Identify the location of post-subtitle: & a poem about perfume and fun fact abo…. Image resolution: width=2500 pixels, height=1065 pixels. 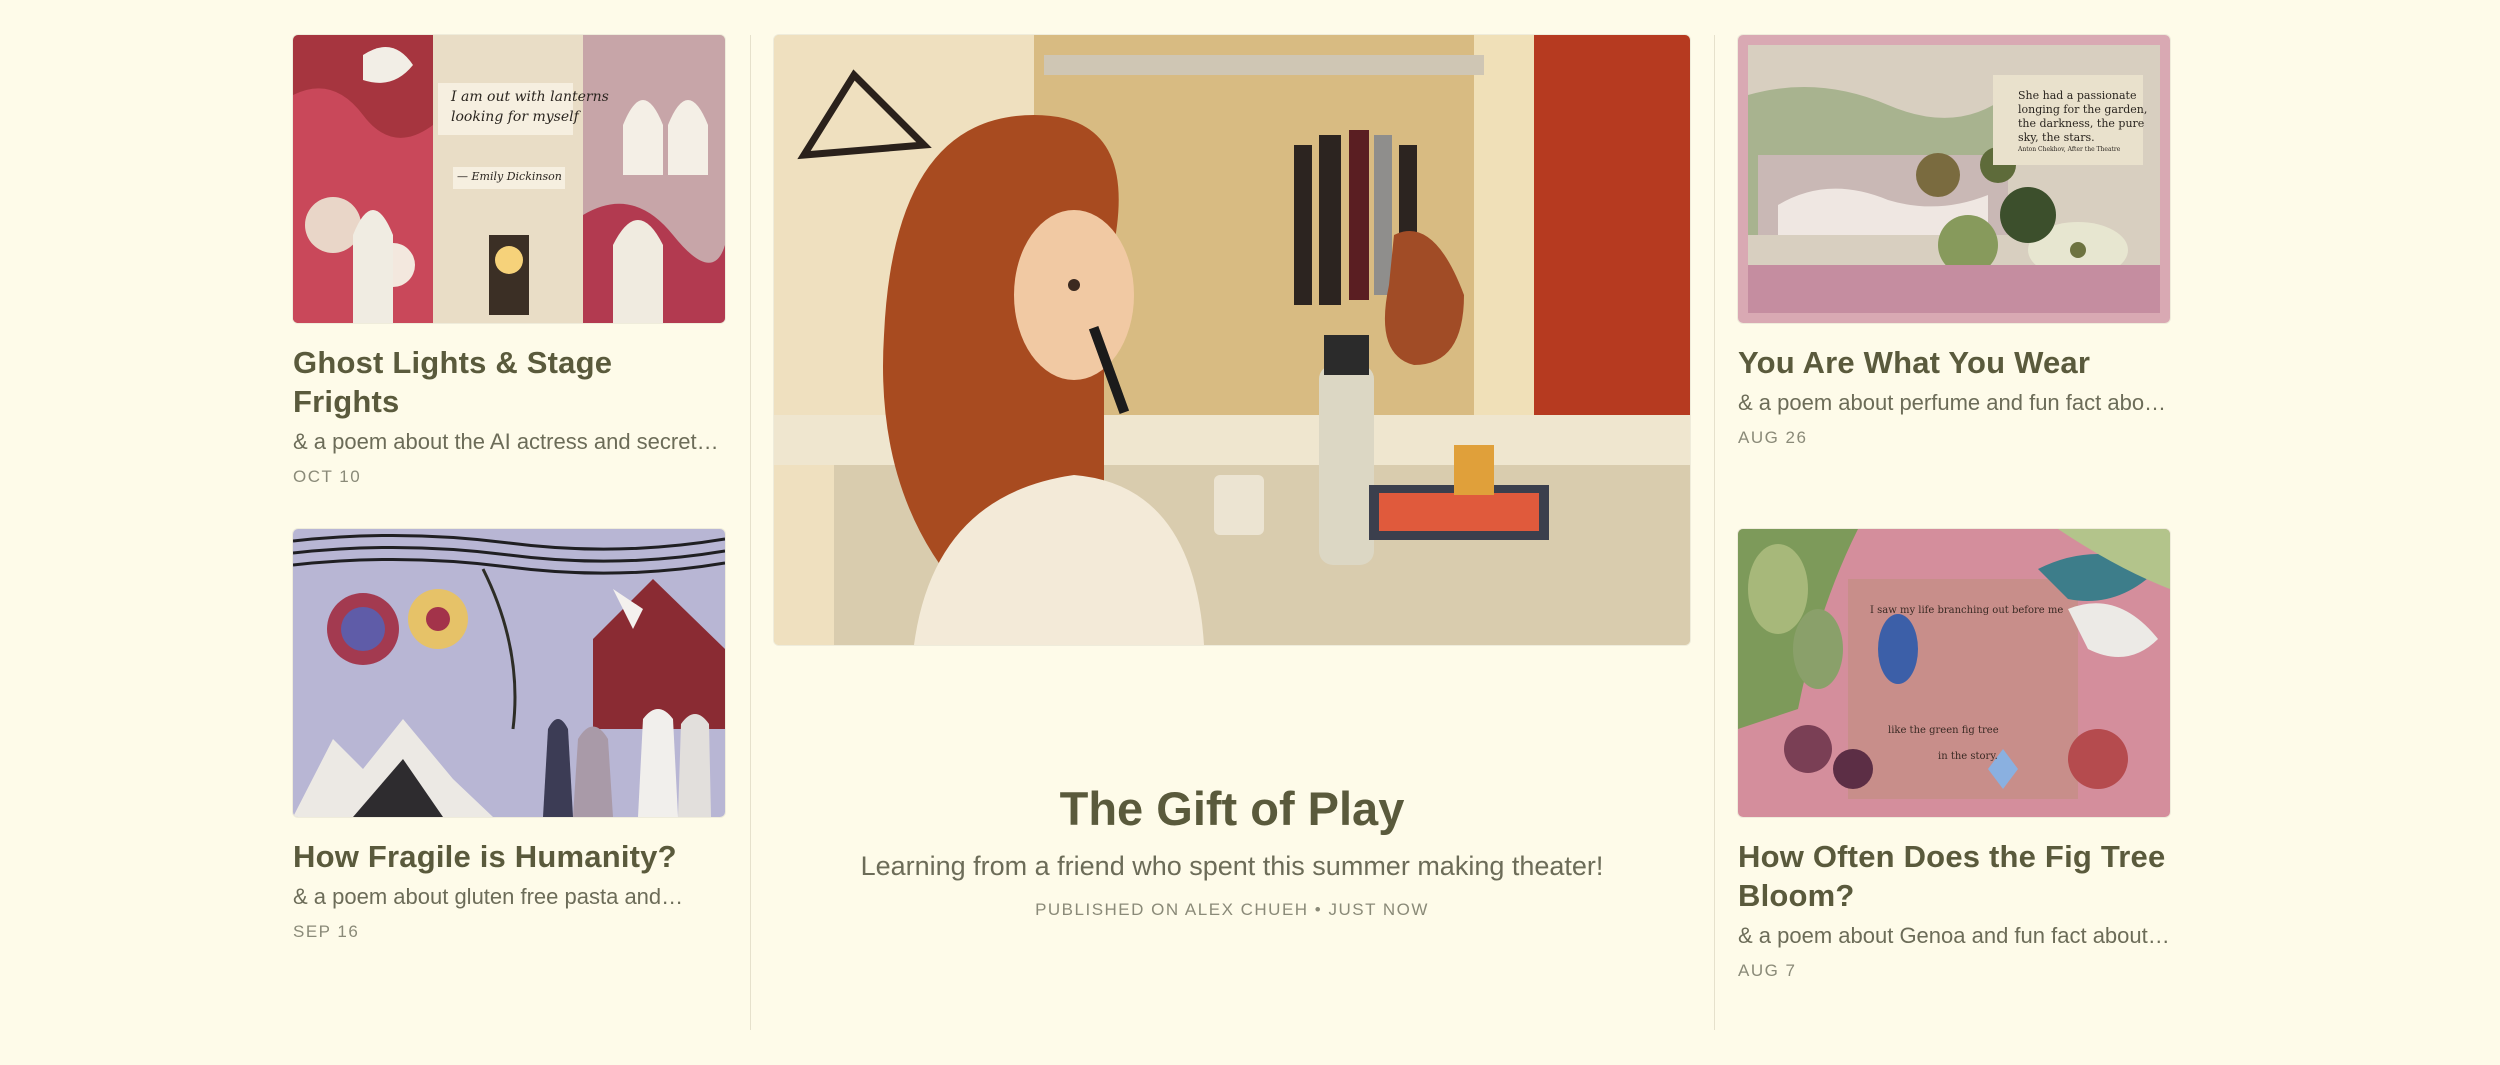
(1952, 402).